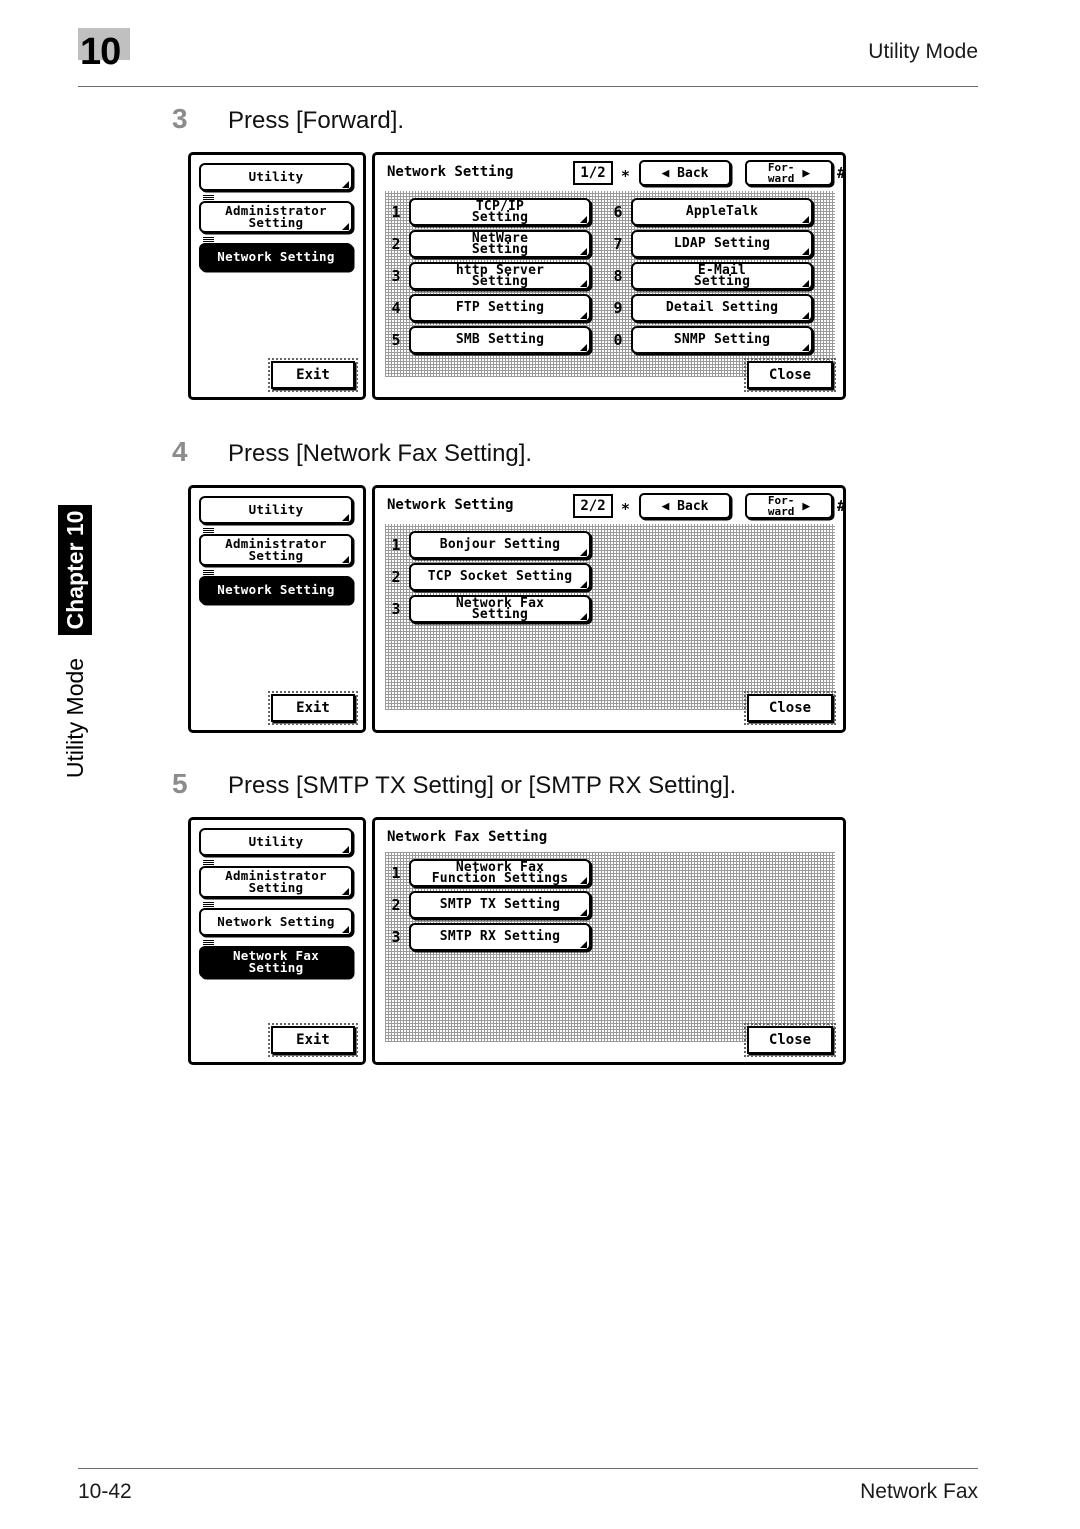 The image size is (1080, 1529). I want to click on menu-button-8: E-Mail Setting, so click(722, 276).